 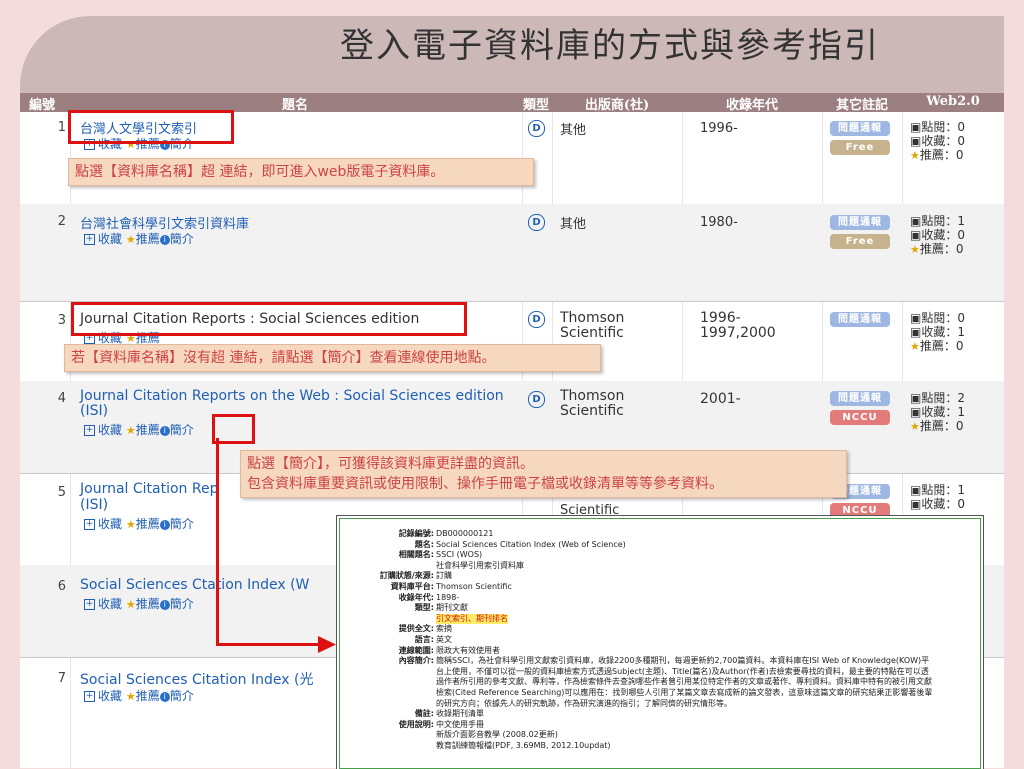 What do you see at coordinates (424, 608) in the screenshot?
I see `popup-field-label: 類型:` at bounding box center [424, 608].